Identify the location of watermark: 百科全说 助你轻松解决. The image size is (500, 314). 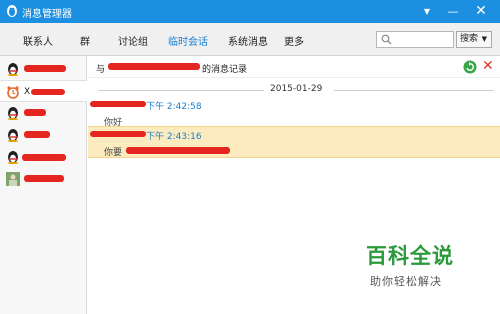
(431, 264).